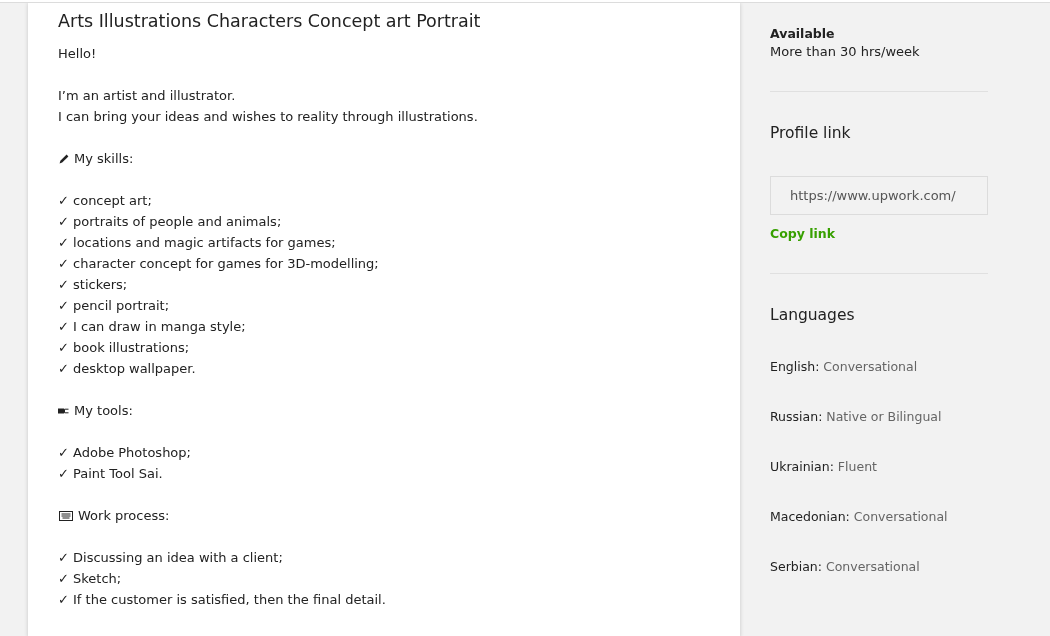 The width and height of the screenshot is (1050, 636). Describe the element at coordinates (197, 243) in the screenshot. I see `list-item: ✓ locations and magic artifacts for games;` at that location.